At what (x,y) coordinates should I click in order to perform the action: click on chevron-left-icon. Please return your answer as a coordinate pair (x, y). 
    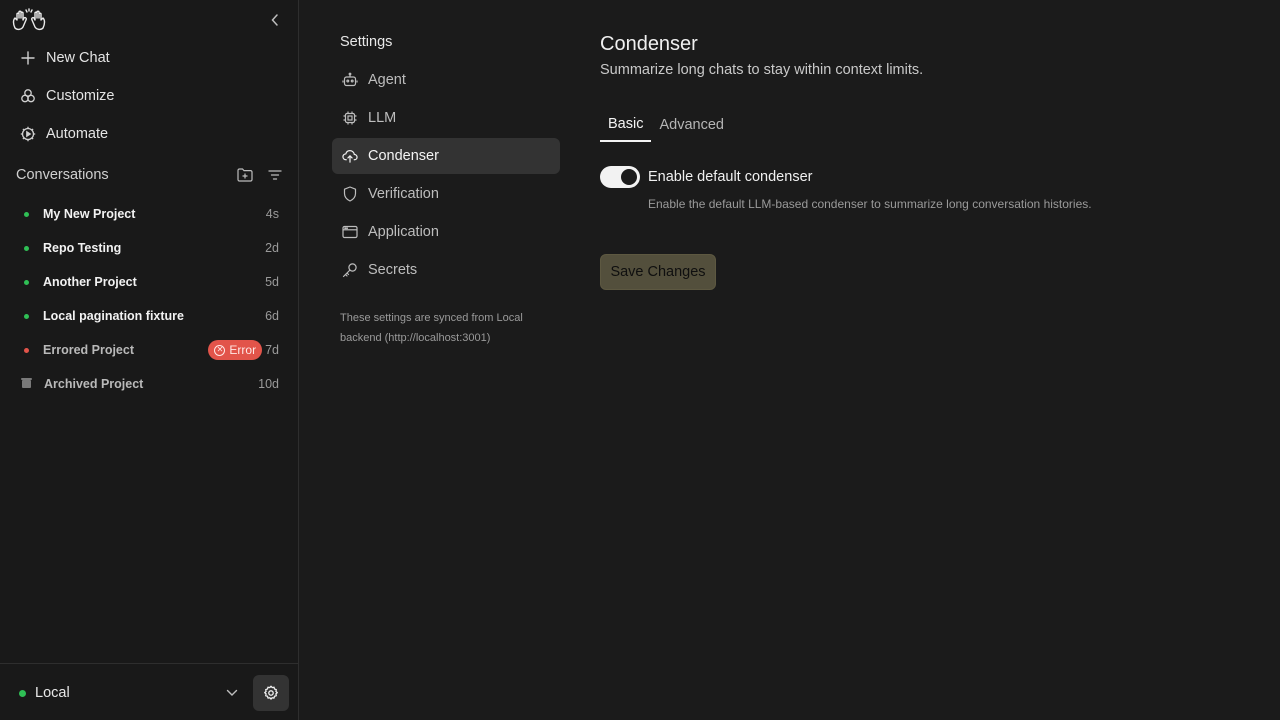
    Looking at the image, I should click on (274, 20).